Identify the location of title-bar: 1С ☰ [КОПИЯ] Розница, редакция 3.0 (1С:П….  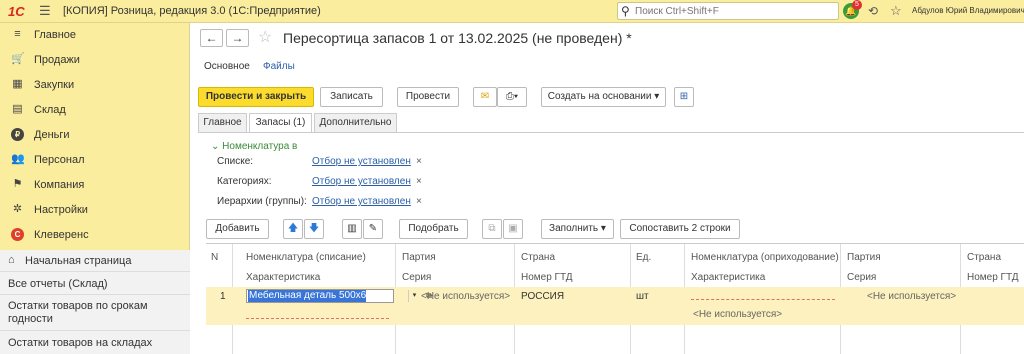
(512, 11).